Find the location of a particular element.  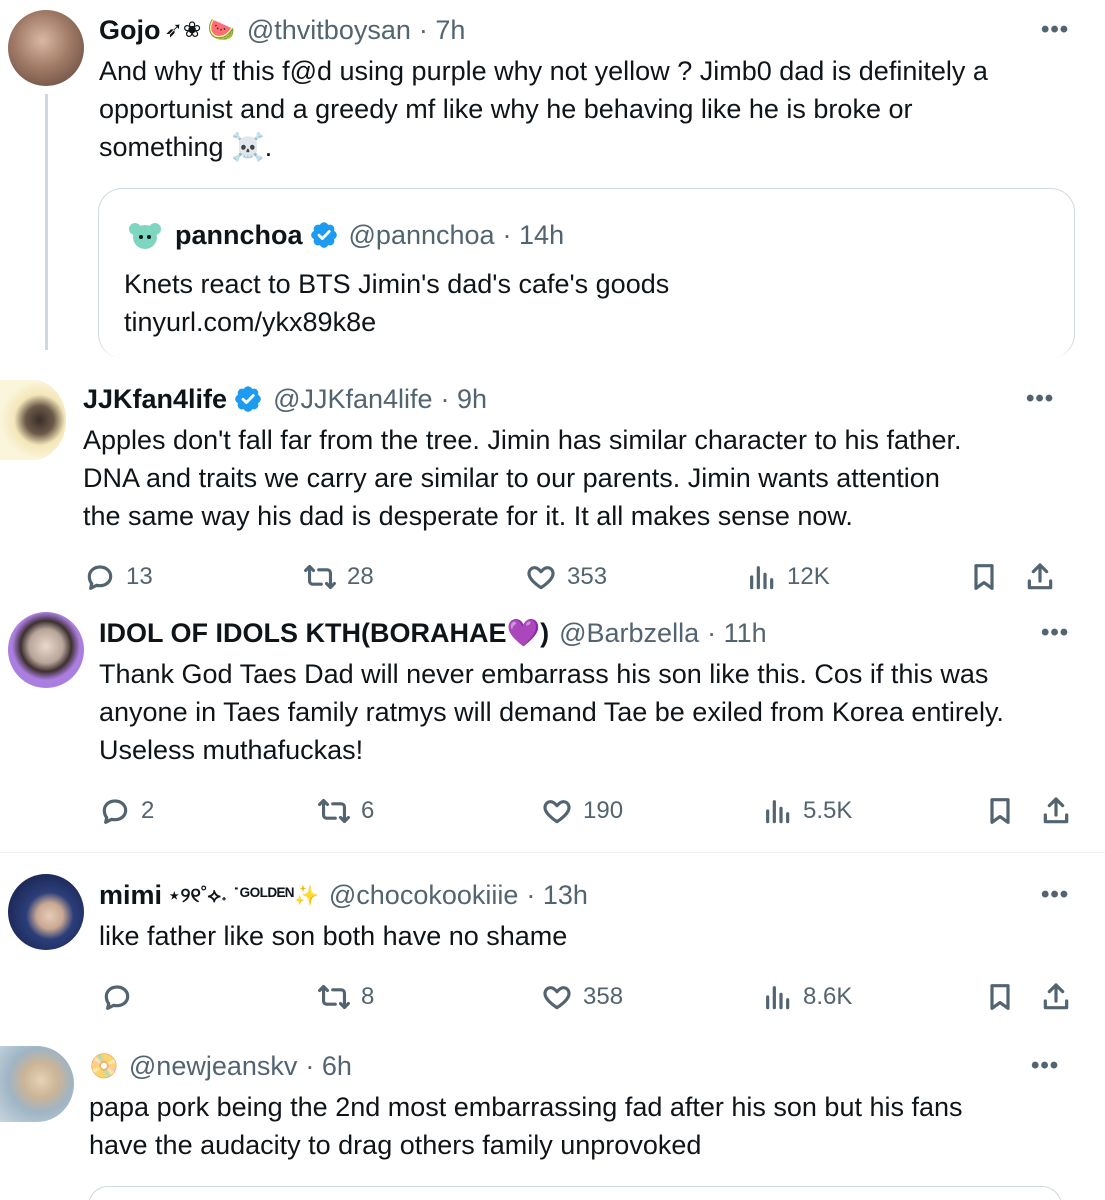

handle: @thvitboysan is located at coordinates (329, 30).